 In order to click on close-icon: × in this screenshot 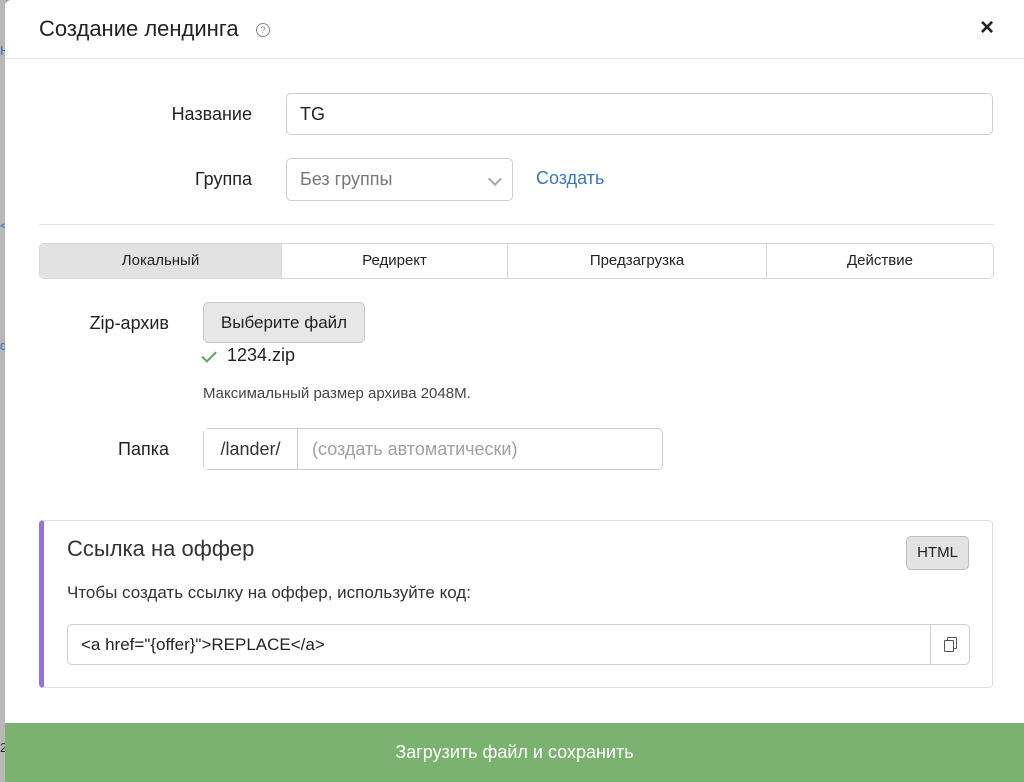, I will do `click(987, 28)`.